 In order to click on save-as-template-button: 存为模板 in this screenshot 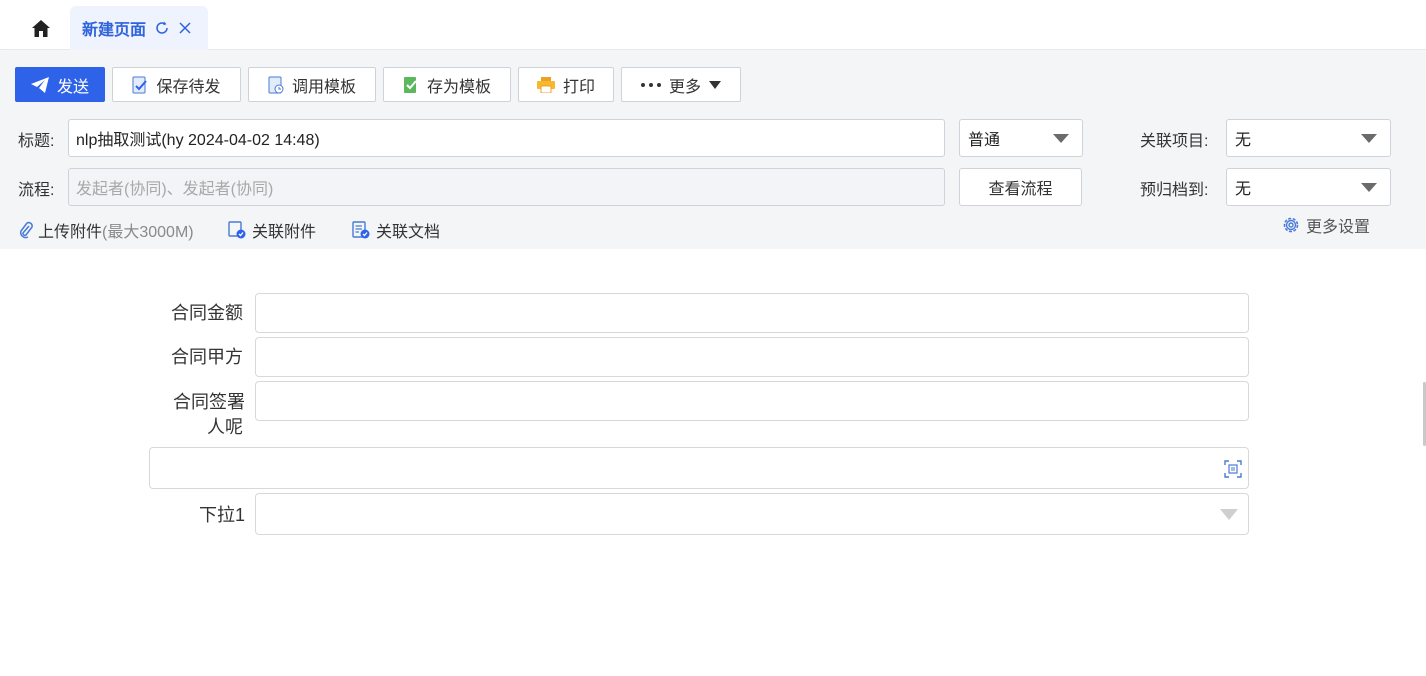, I will do `click(447, 84)`.